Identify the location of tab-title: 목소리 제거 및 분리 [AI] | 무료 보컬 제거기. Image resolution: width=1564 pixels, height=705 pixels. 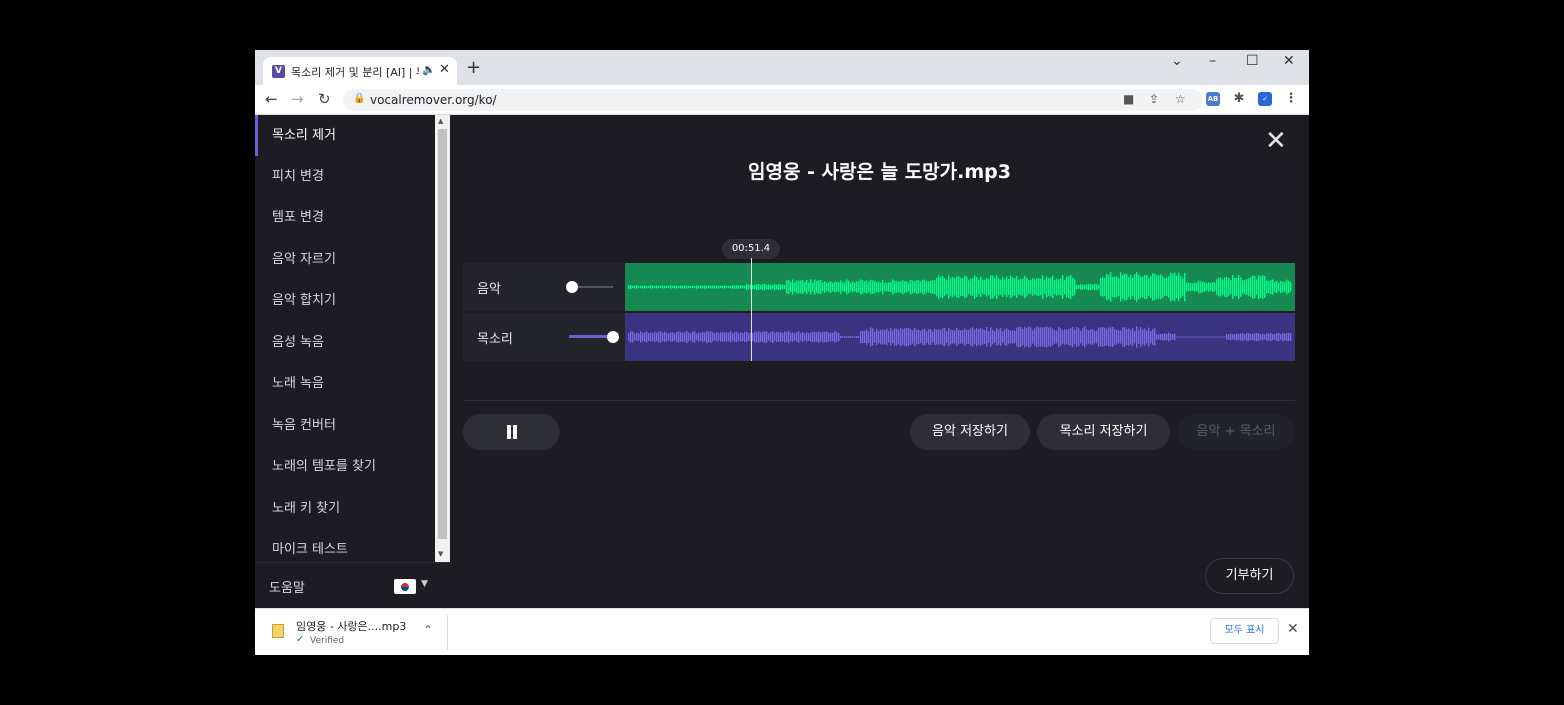
(355, 72).